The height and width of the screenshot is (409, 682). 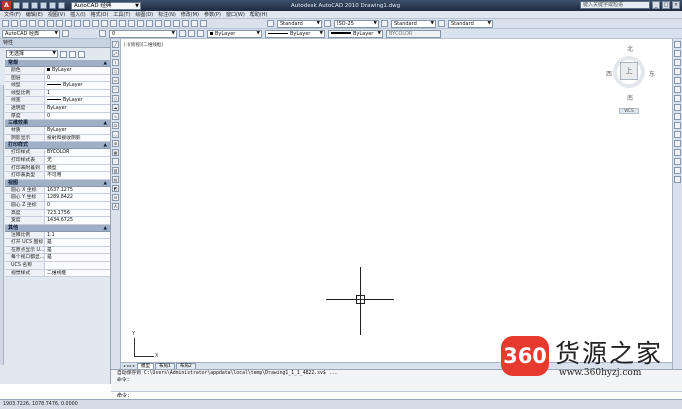 What do you see at coordinates (57, 101) in the screenshot?
I see `property-row: 线宽 ByLayer` at bounding box center [57, 101].